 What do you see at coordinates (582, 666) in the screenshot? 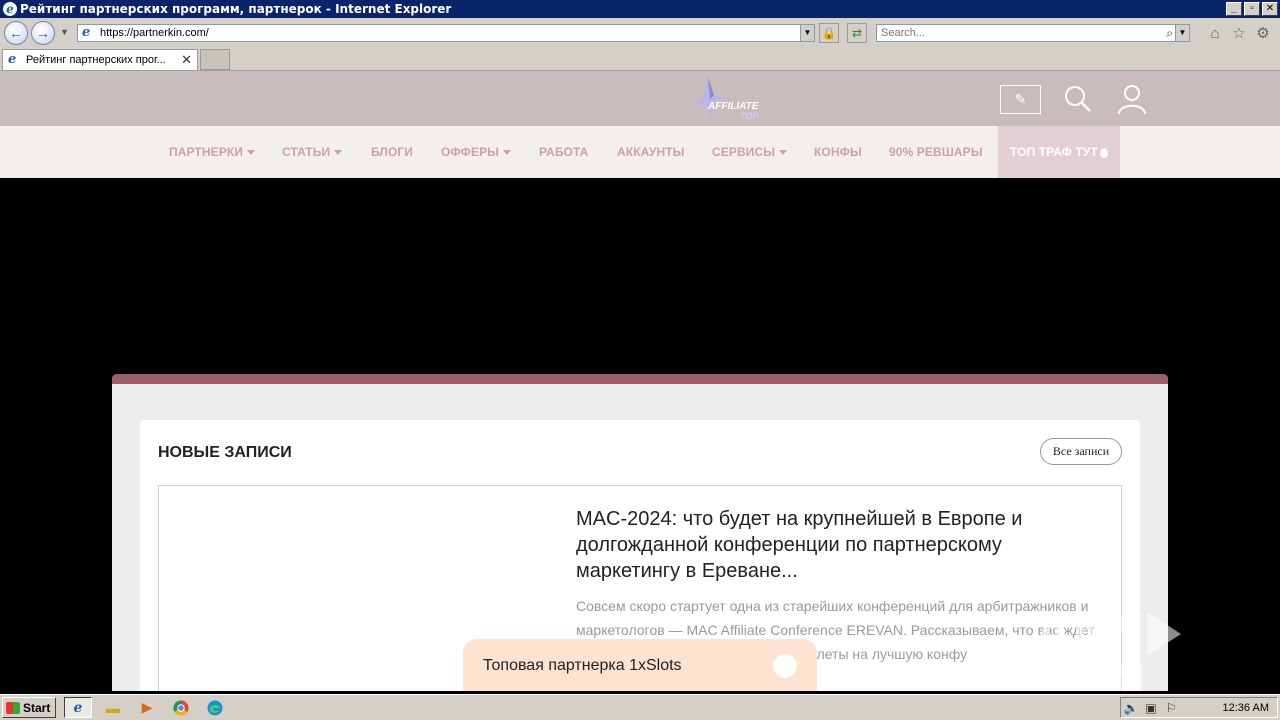
I see `toast-label: Топовая партнерка 1xSlots` at bounding box center [582, 666].